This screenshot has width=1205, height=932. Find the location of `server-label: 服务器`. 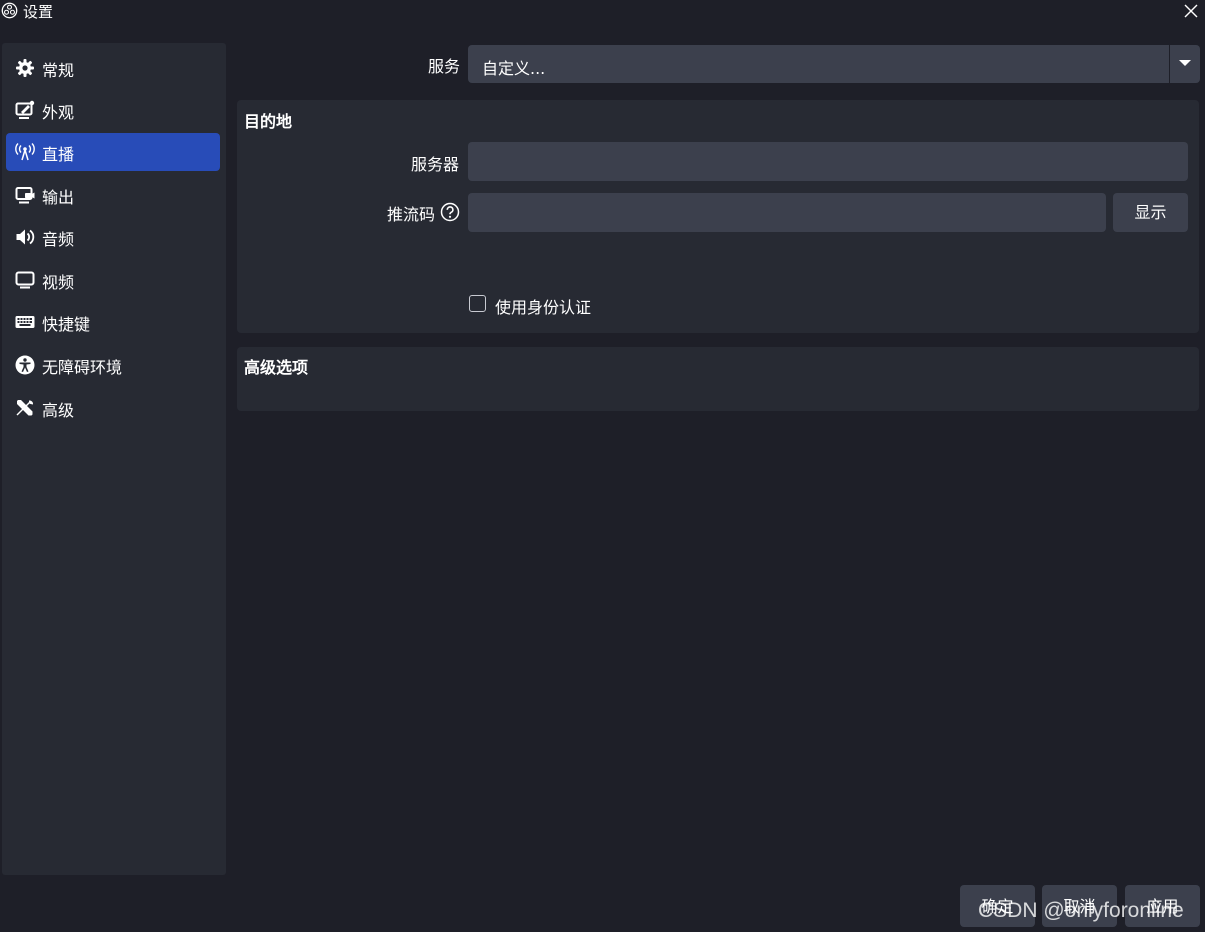

server-label: 服务器 is located at coordinates (435, 164).